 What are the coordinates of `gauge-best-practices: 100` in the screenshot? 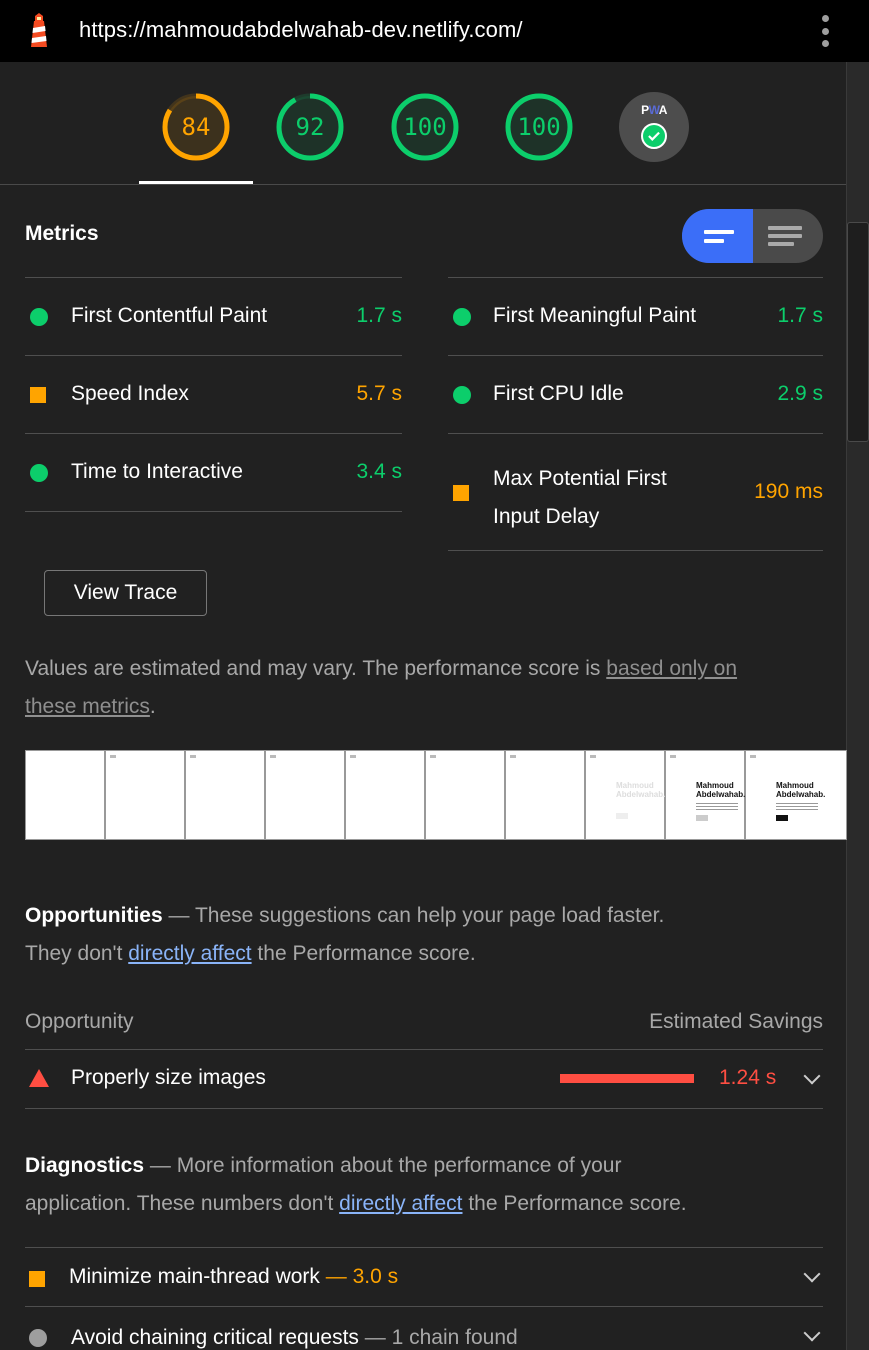 It's located at (425, 127).